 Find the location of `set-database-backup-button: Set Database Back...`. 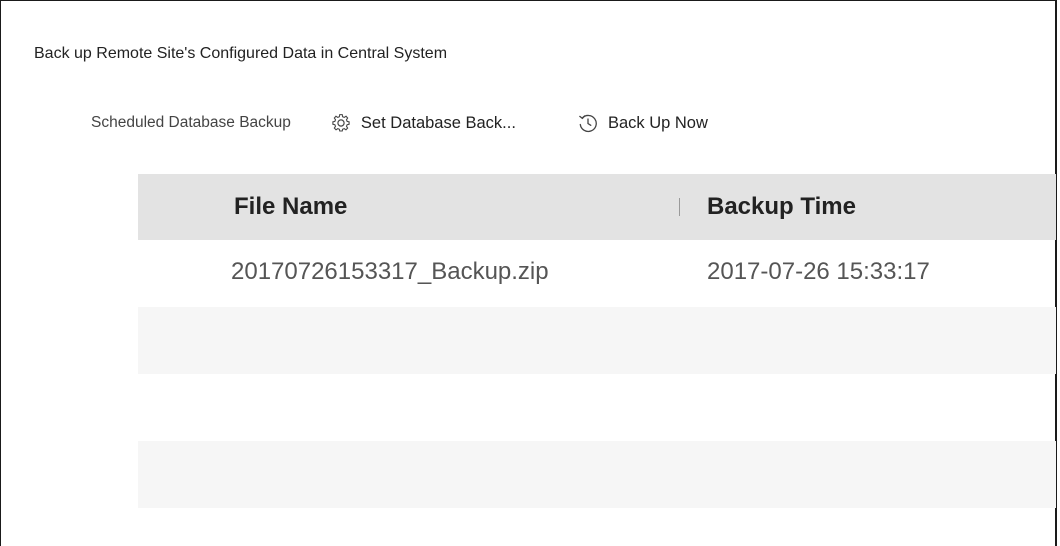

set-database-backup-button: Set Database Back... is located at coordinates (423, 123).